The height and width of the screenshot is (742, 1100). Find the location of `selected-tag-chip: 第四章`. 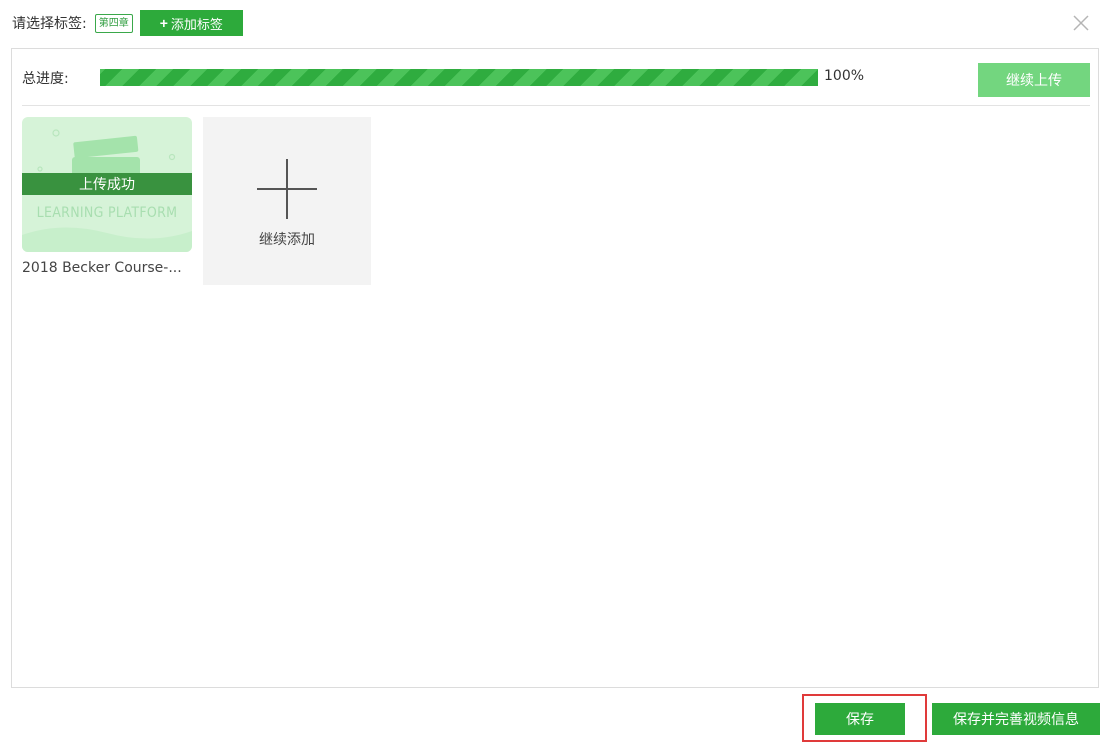

selected-tag-chip: 第四章 is located at coordinates (113, 23).